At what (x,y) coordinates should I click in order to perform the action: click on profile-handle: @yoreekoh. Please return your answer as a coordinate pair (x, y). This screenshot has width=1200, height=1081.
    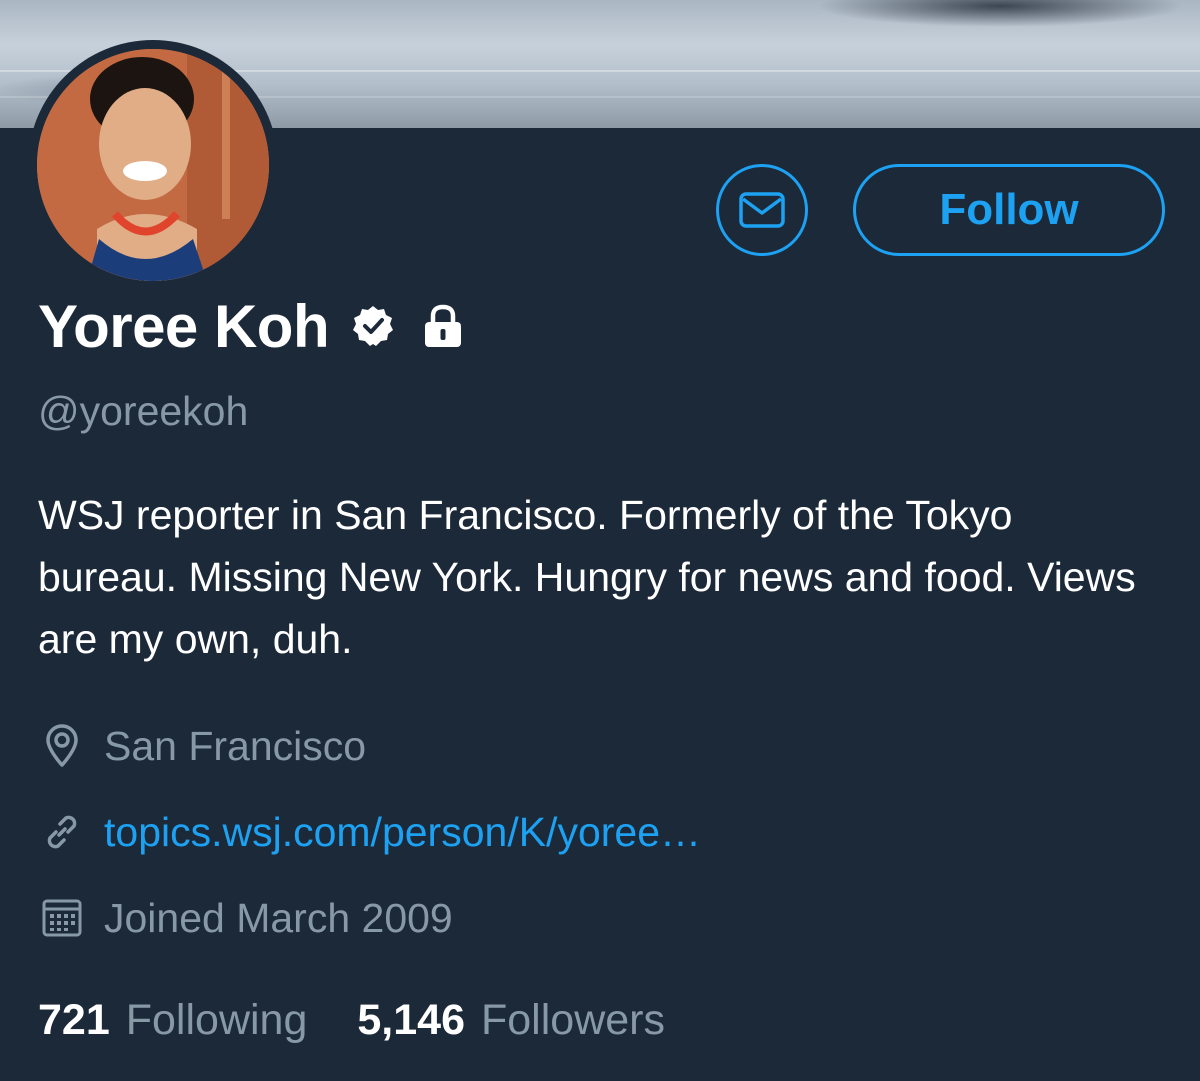
    Looking at the image, I should click on (143, 411).